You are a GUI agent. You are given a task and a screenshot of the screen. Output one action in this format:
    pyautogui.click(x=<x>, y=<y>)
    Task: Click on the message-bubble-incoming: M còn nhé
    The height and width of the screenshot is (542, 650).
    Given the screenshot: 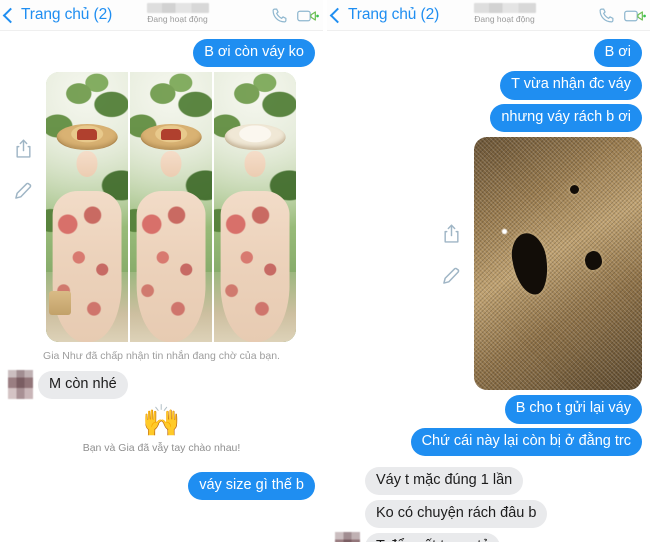 What is the action you would take?
    pyautogui.click(x=83, y=385)
    